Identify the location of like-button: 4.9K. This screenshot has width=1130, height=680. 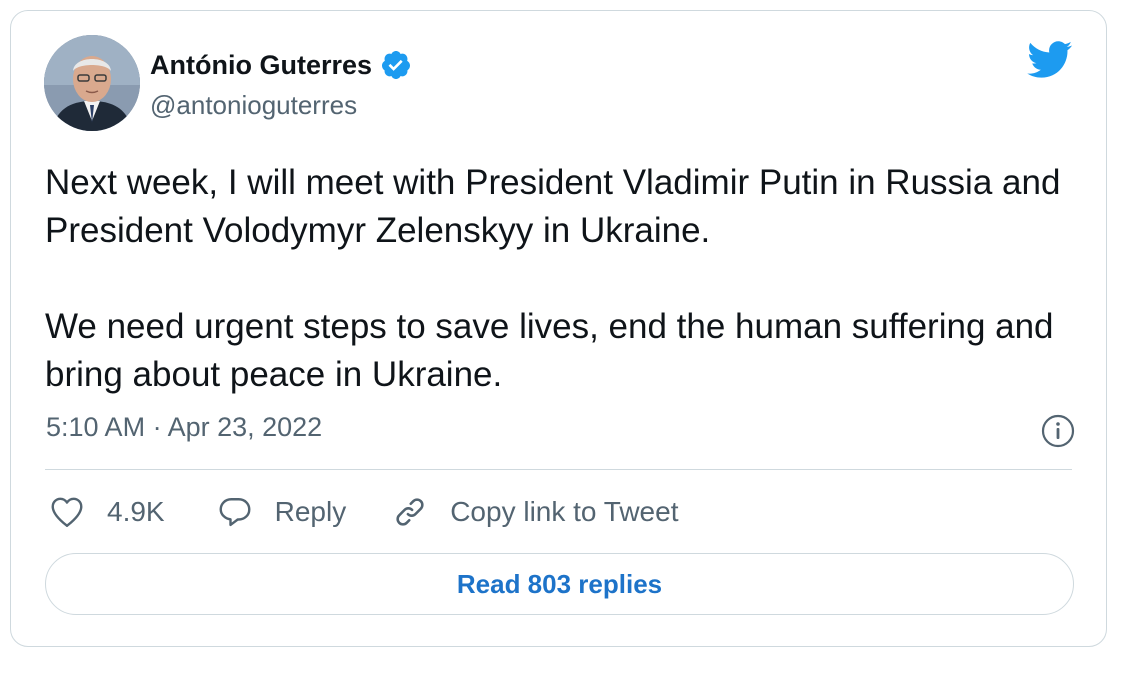
(107, 512).